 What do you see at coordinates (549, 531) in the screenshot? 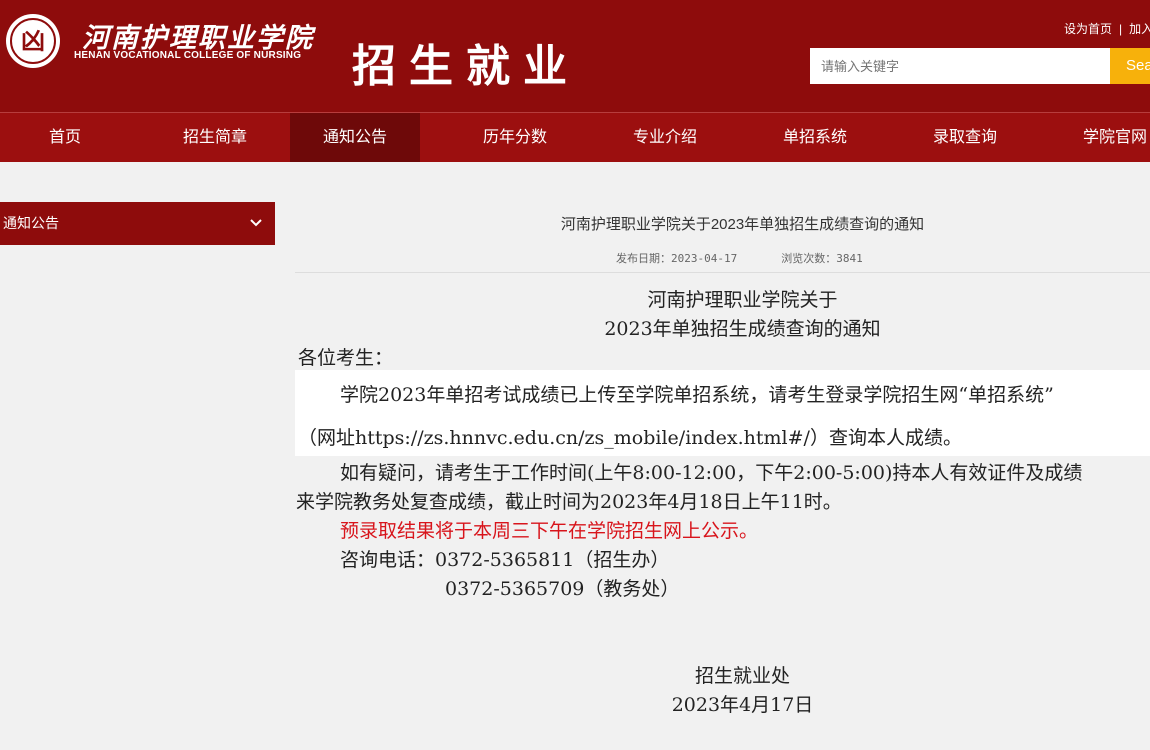
I see `red-notice: 预录取结果将于本周三下午在学院招生网上公示。` at bounding box center [549, 531].